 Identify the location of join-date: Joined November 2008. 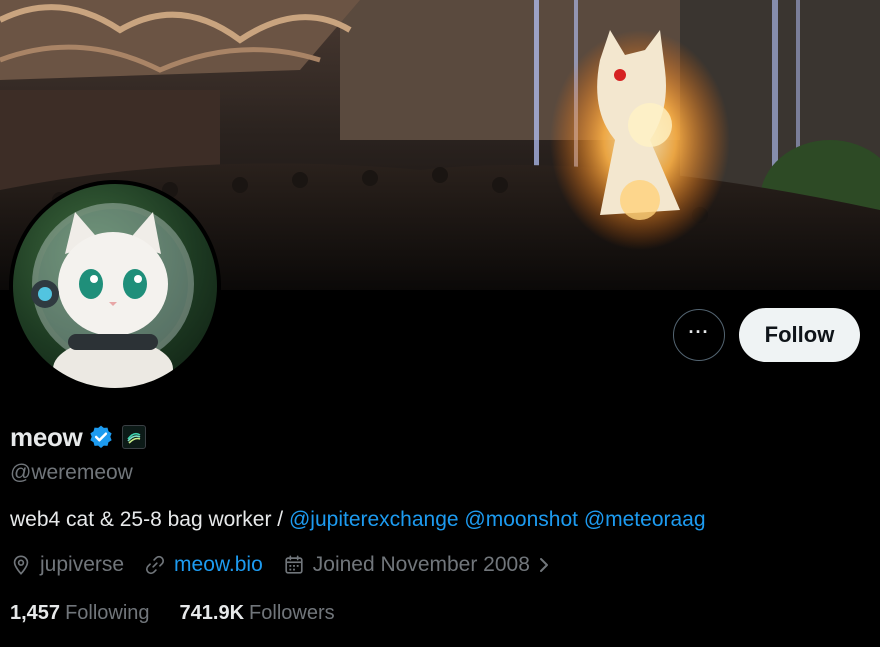
(421, 565).